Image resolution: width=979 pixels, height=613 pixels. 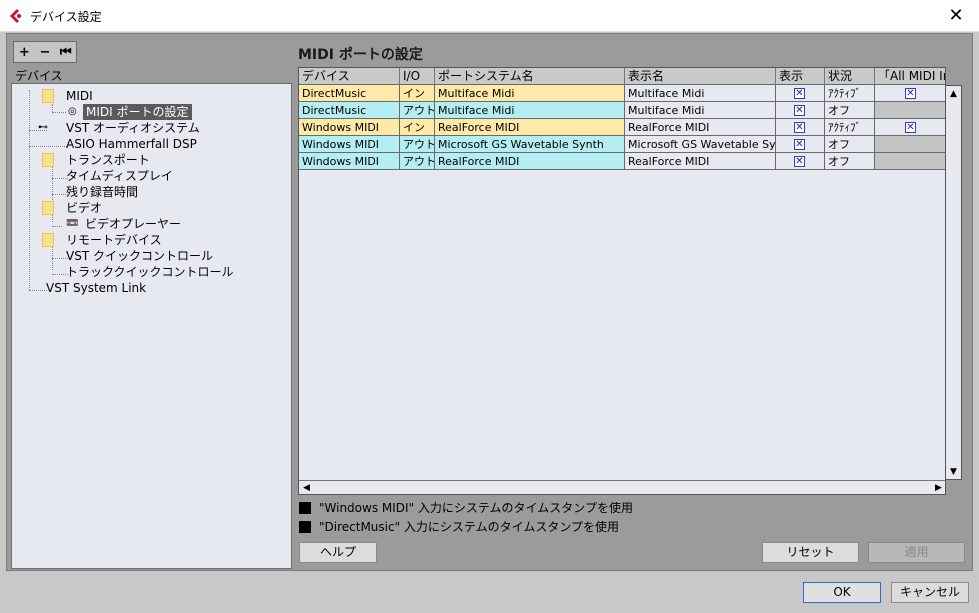 What do you see at coordinates (24, 52) in the screenshot?
I see `add-button: +` at bounding box center [24, 52].